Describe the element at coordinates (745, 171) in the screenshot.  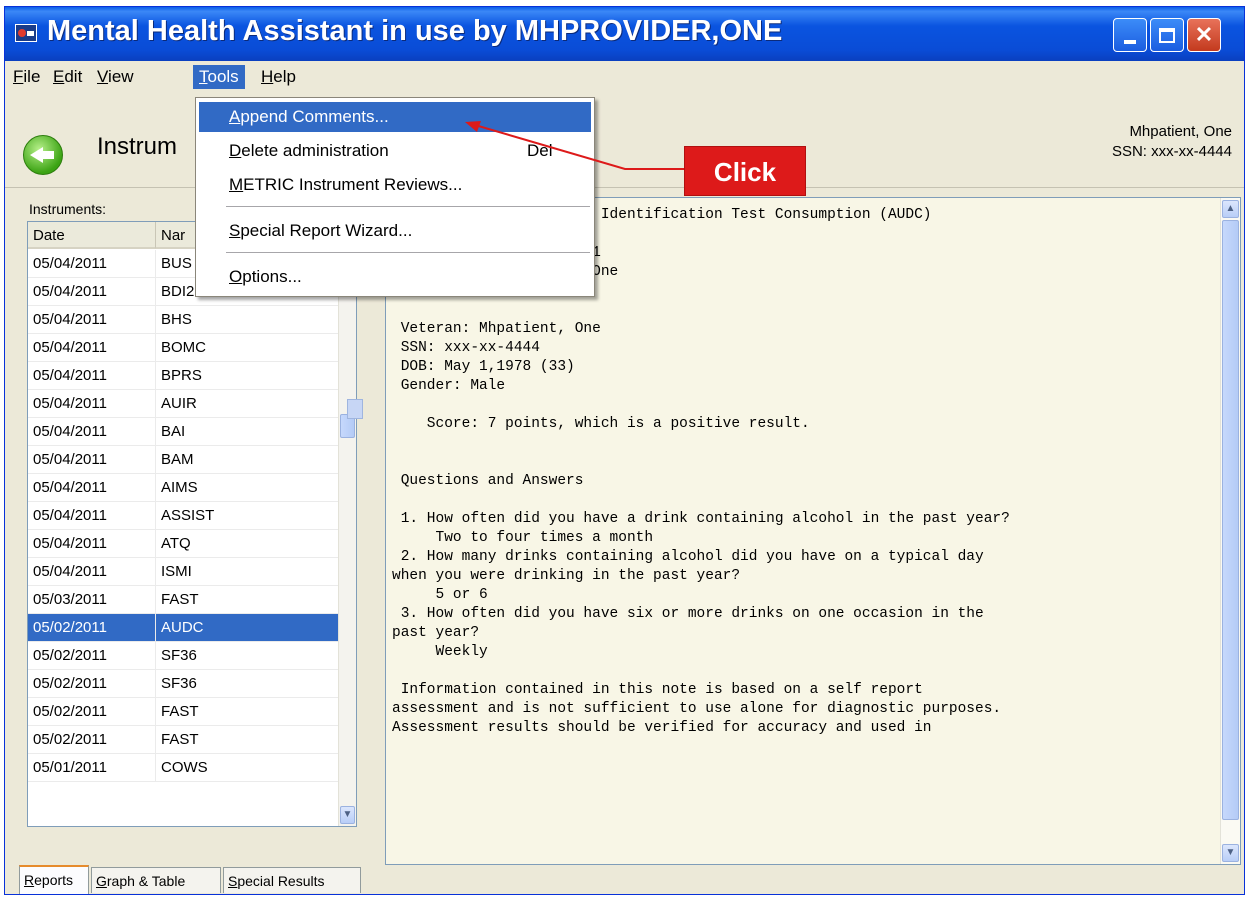
I see `click-callout: Click` at that location.